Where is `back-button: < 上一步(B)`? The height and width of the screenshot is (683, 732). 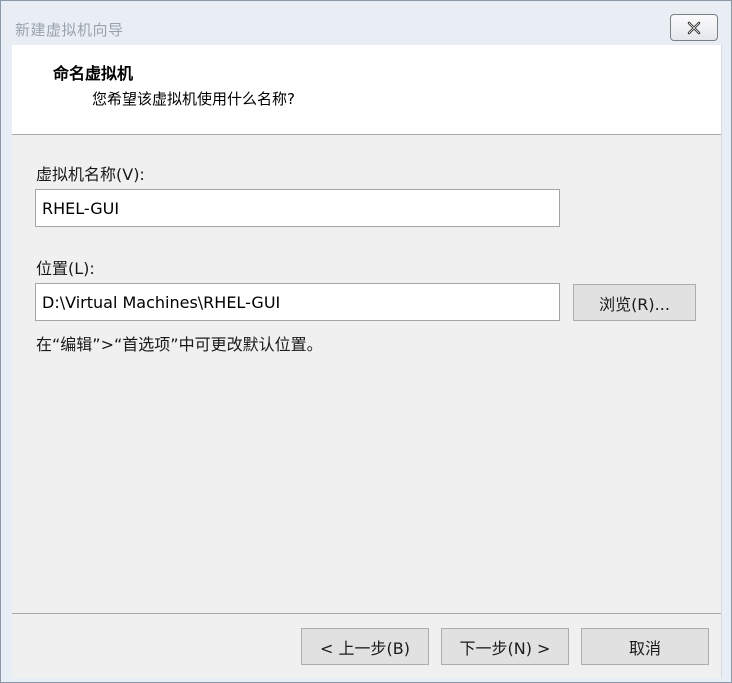
back-button: < 上一步(B) is located at coordinates (365, 646).